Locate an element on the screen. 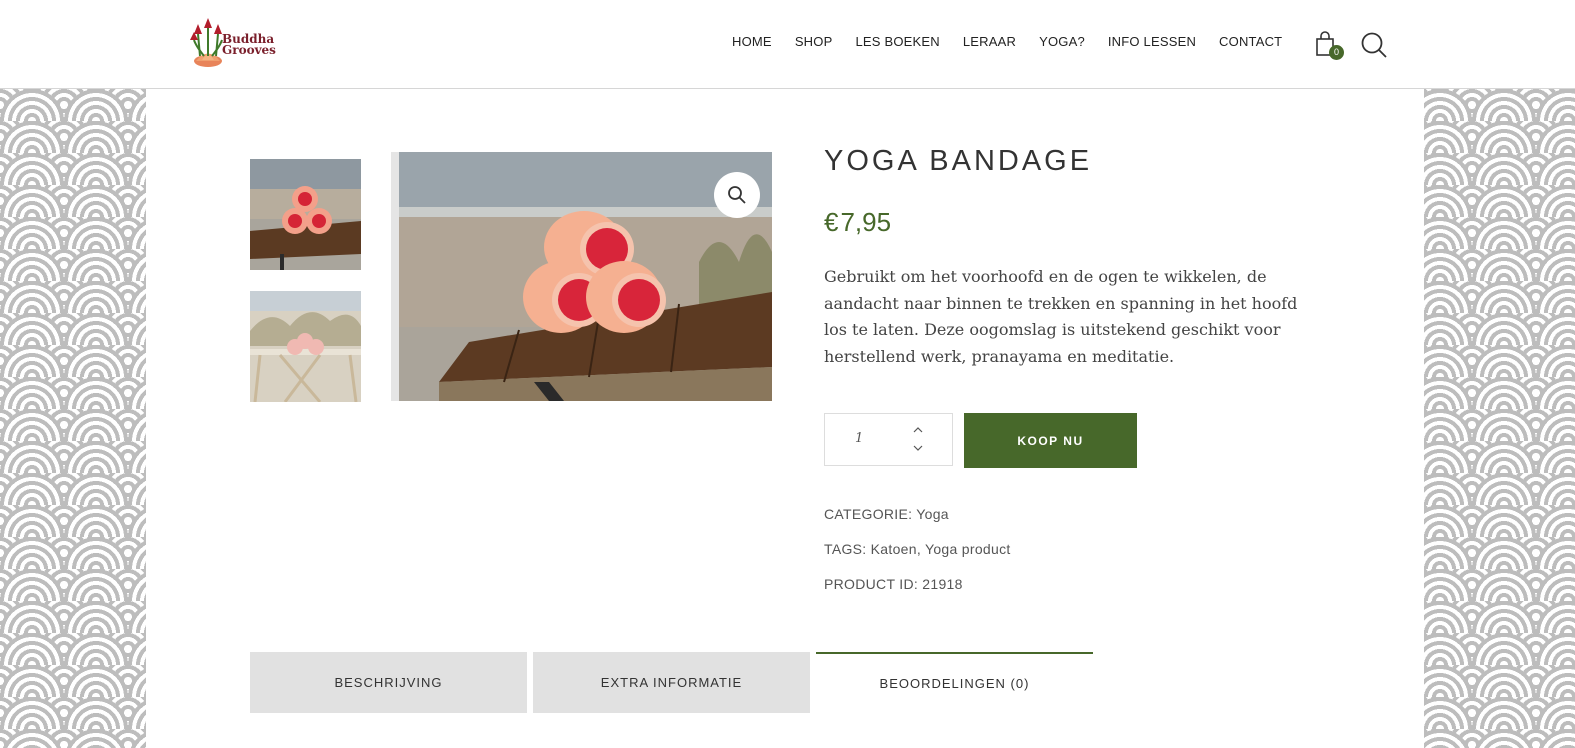 This screenshot has width=1575, height=748. tab-beoordelingen: BEOORDELINGEN (0) is located at coordinates (954, 682).